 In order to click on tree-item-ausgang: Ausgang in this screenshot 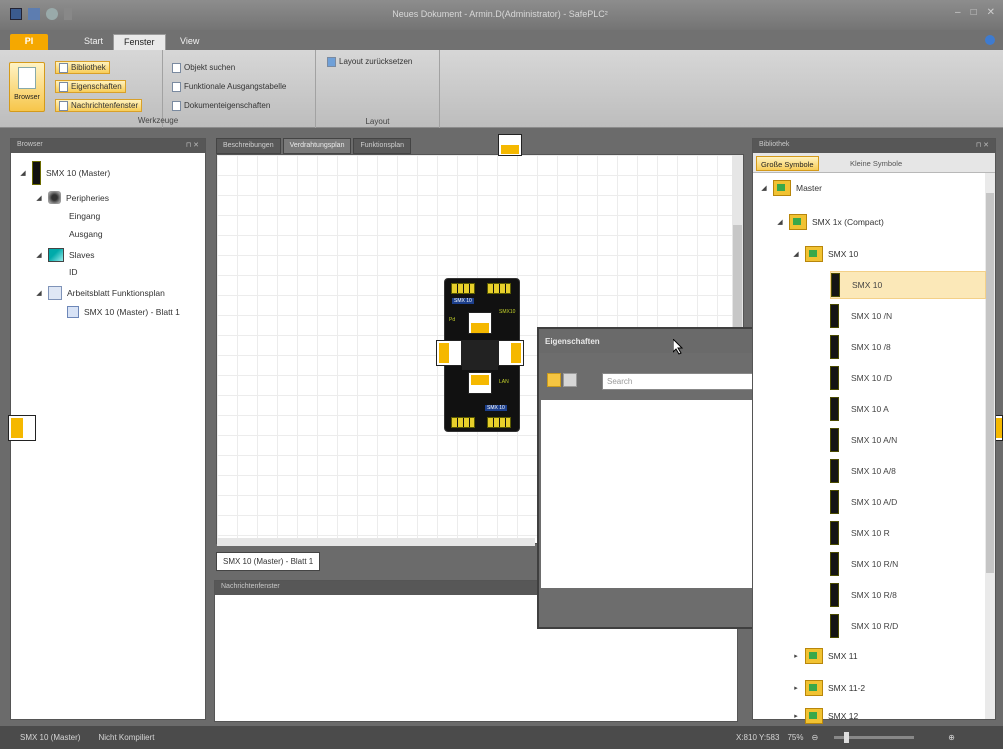, I will do `click(86, 234)`.